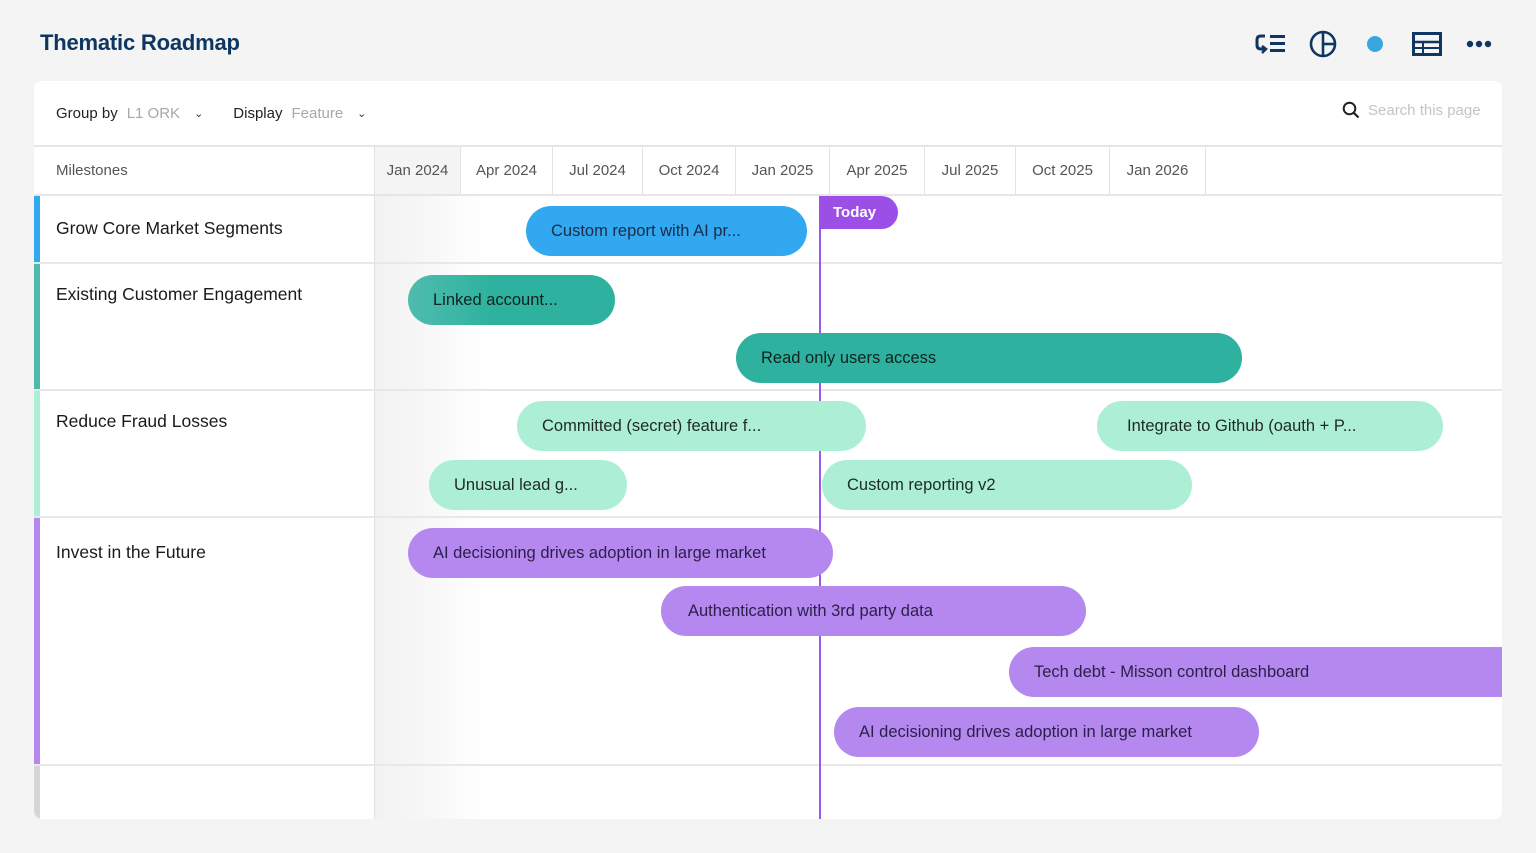 This screenshot has height=853, width=1536. Describe the element at coordinates (989, 358) in the screenshot. I see `feature-bar: Read only users access` at that location.